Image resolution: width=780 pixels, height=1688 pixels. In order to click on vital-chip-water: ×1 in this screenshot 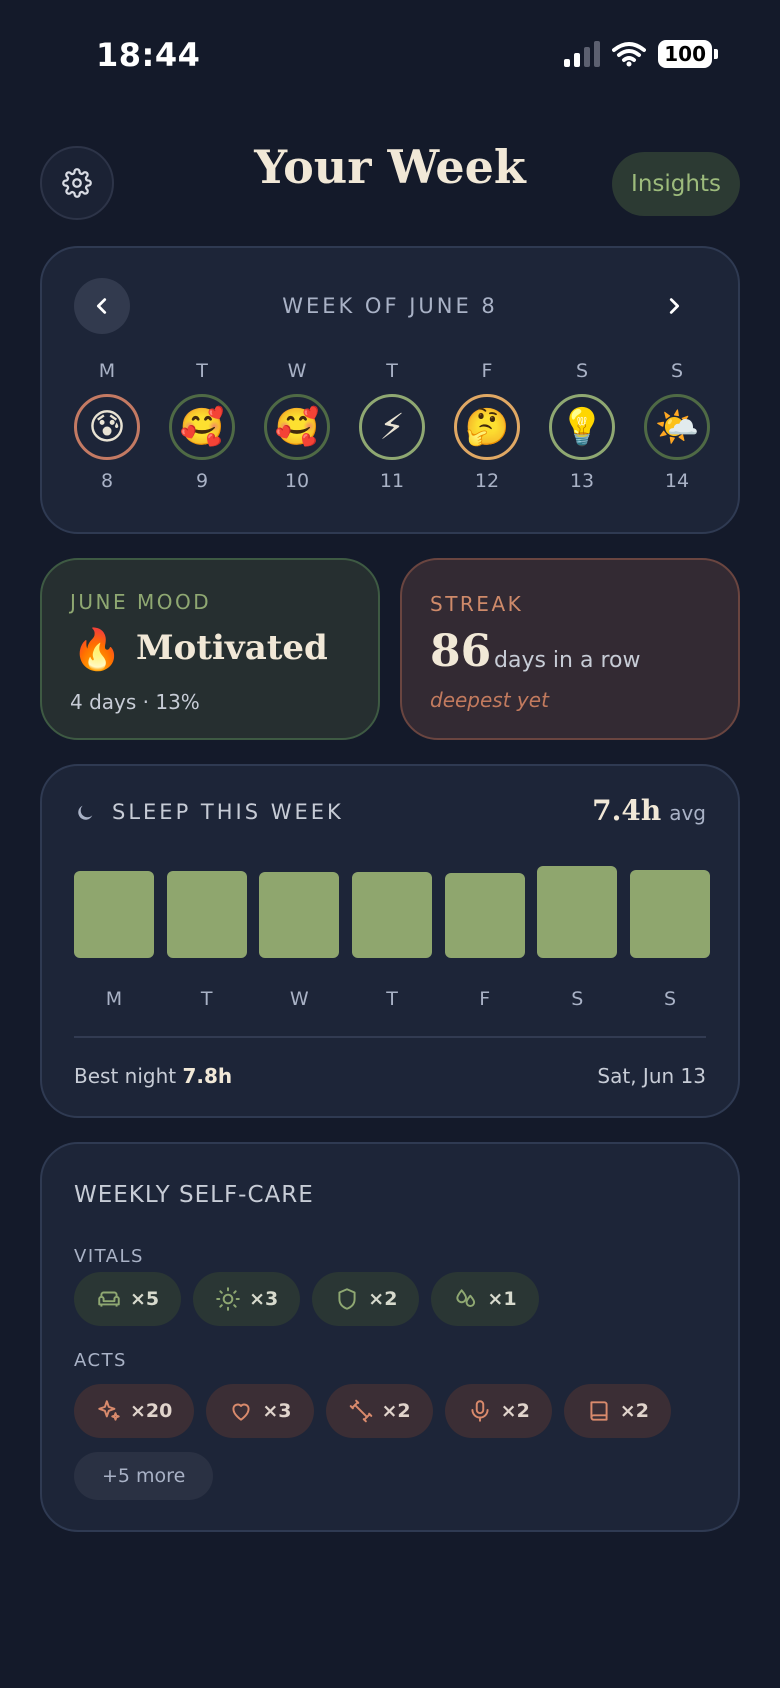, I will do `click(485, 1299)`.